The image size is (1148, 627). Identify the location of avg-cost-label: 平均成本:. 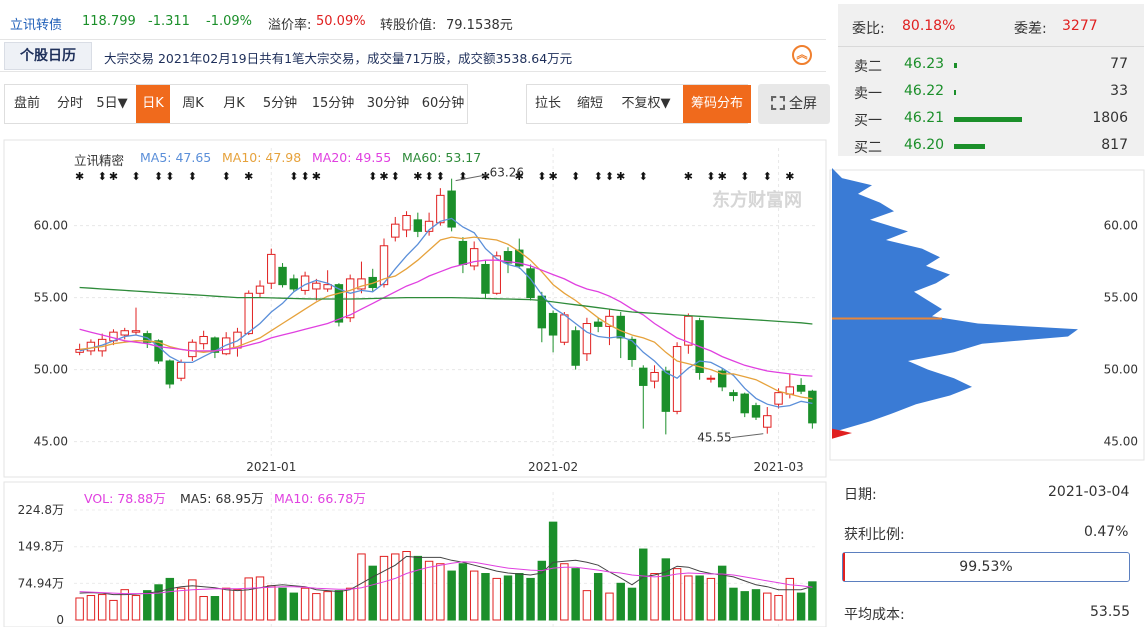
(874, 615).